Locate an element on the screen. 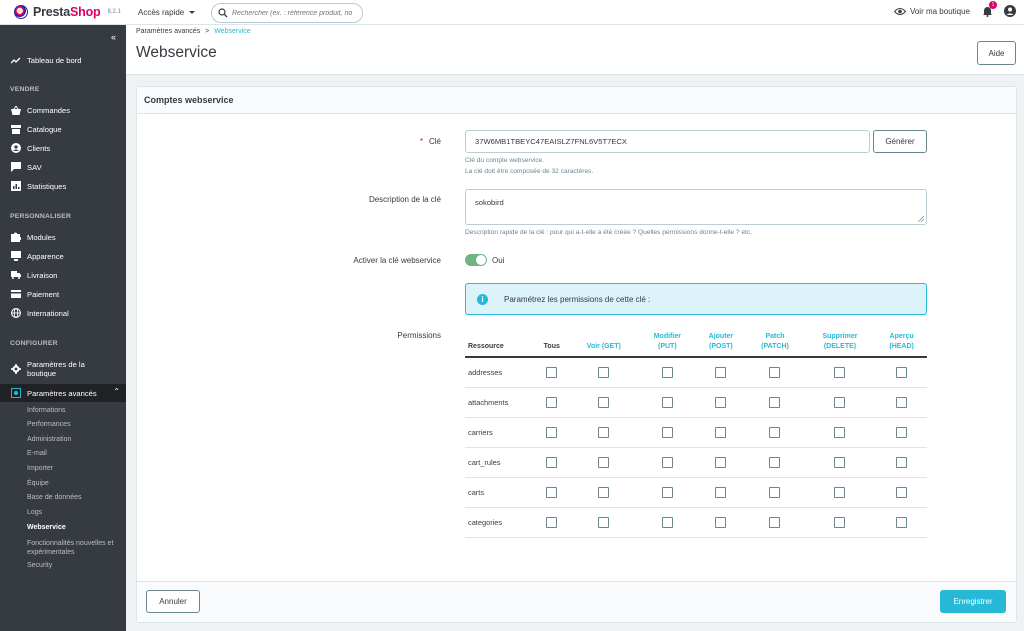 The height and width of the screenshot is (631, 1024). sidebar-item-international: International is located at coordinates (63, 313).